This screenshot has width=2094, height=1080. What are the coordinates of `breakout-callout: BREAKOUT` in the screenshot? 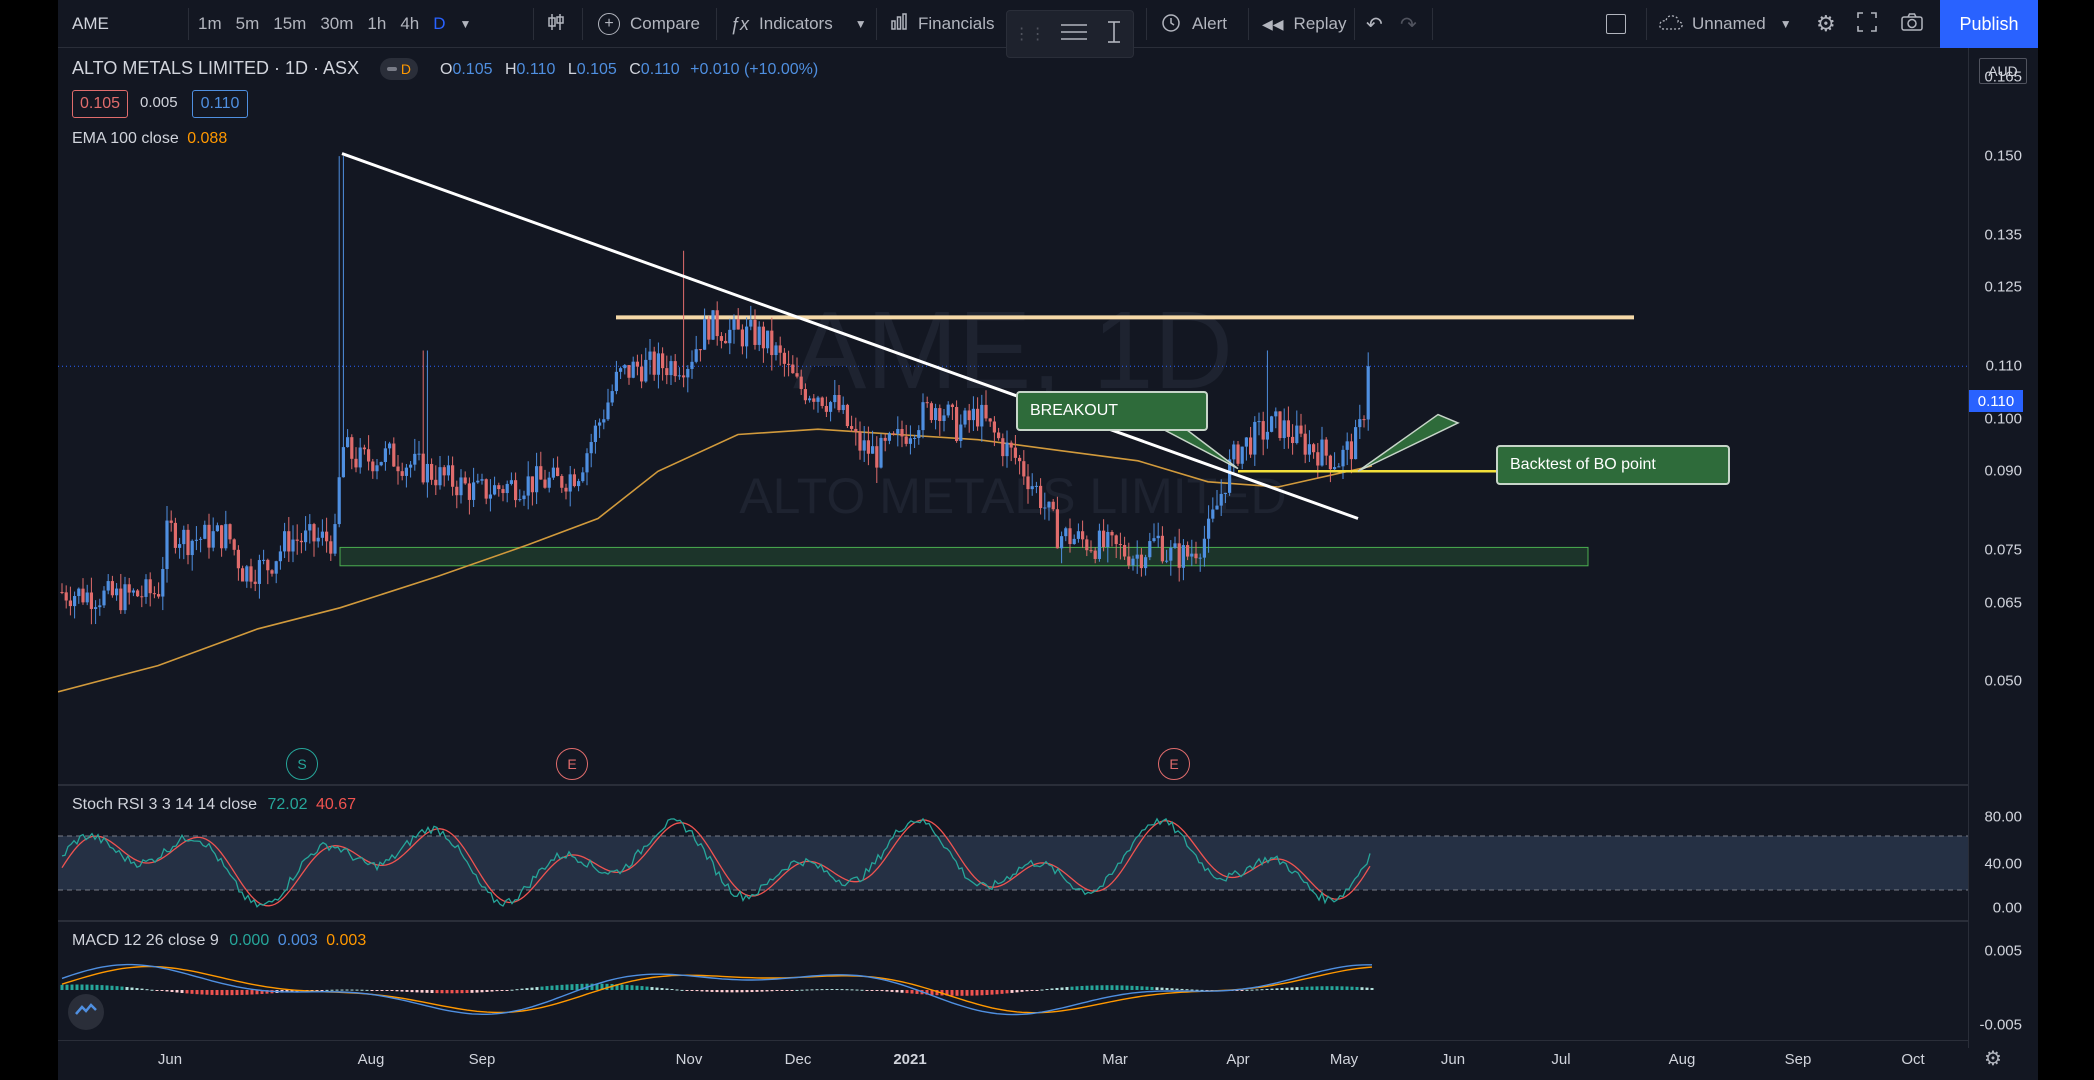 It's located at (1112, 411).